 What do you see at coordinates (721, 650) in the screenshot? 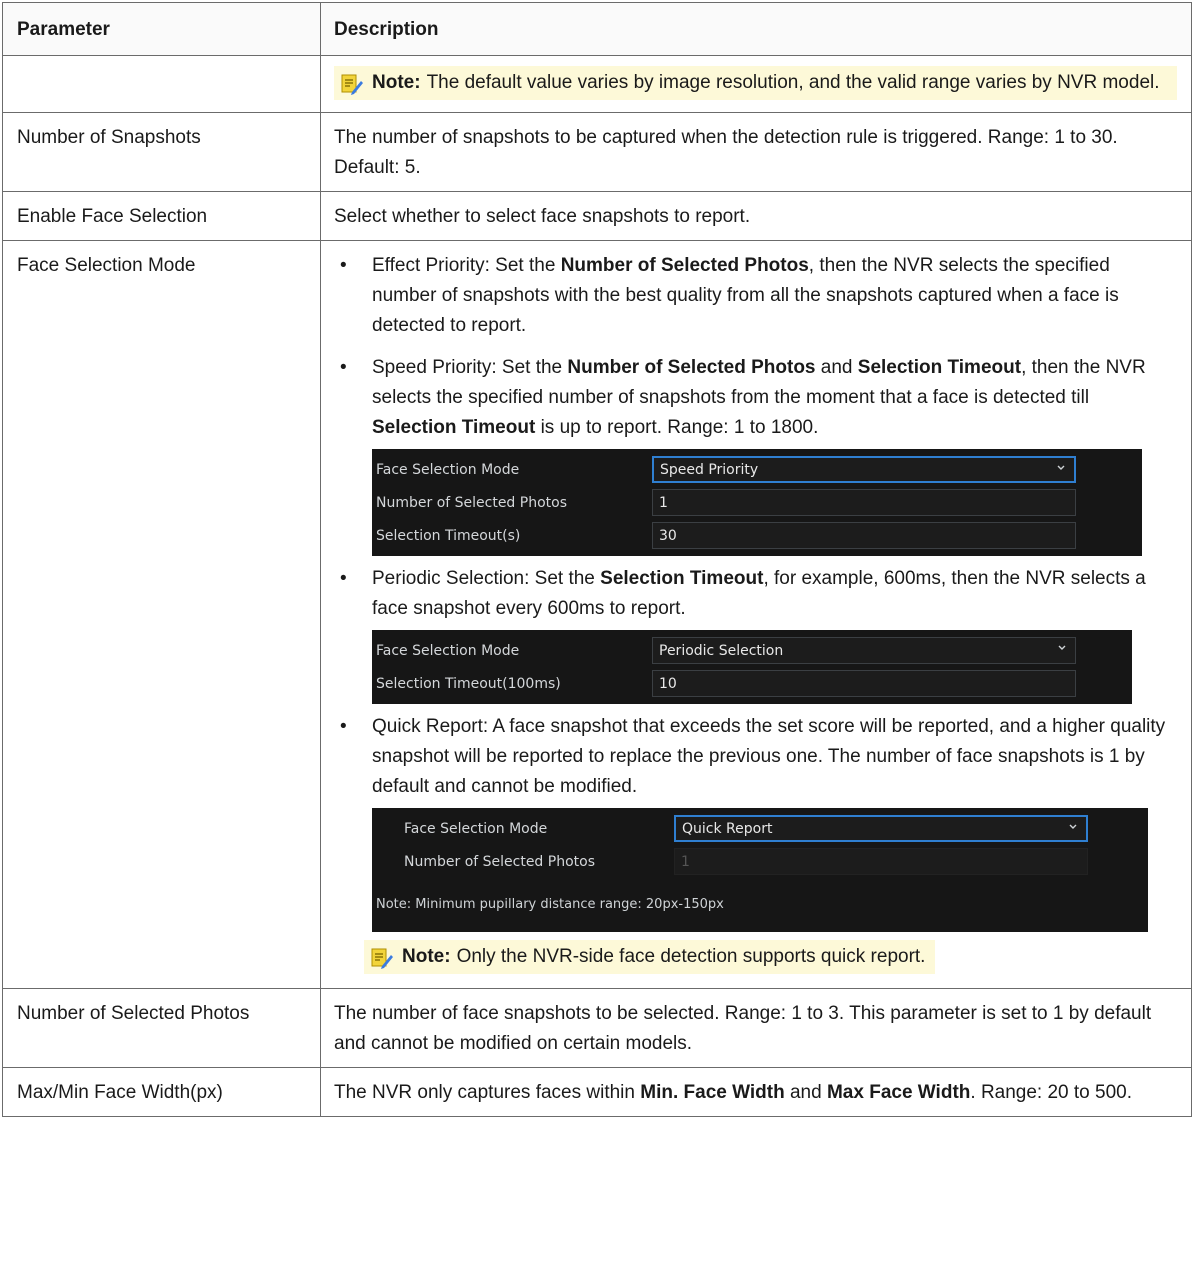
I see `select-value: Periodic Selection` at bounding box center [721, 650].